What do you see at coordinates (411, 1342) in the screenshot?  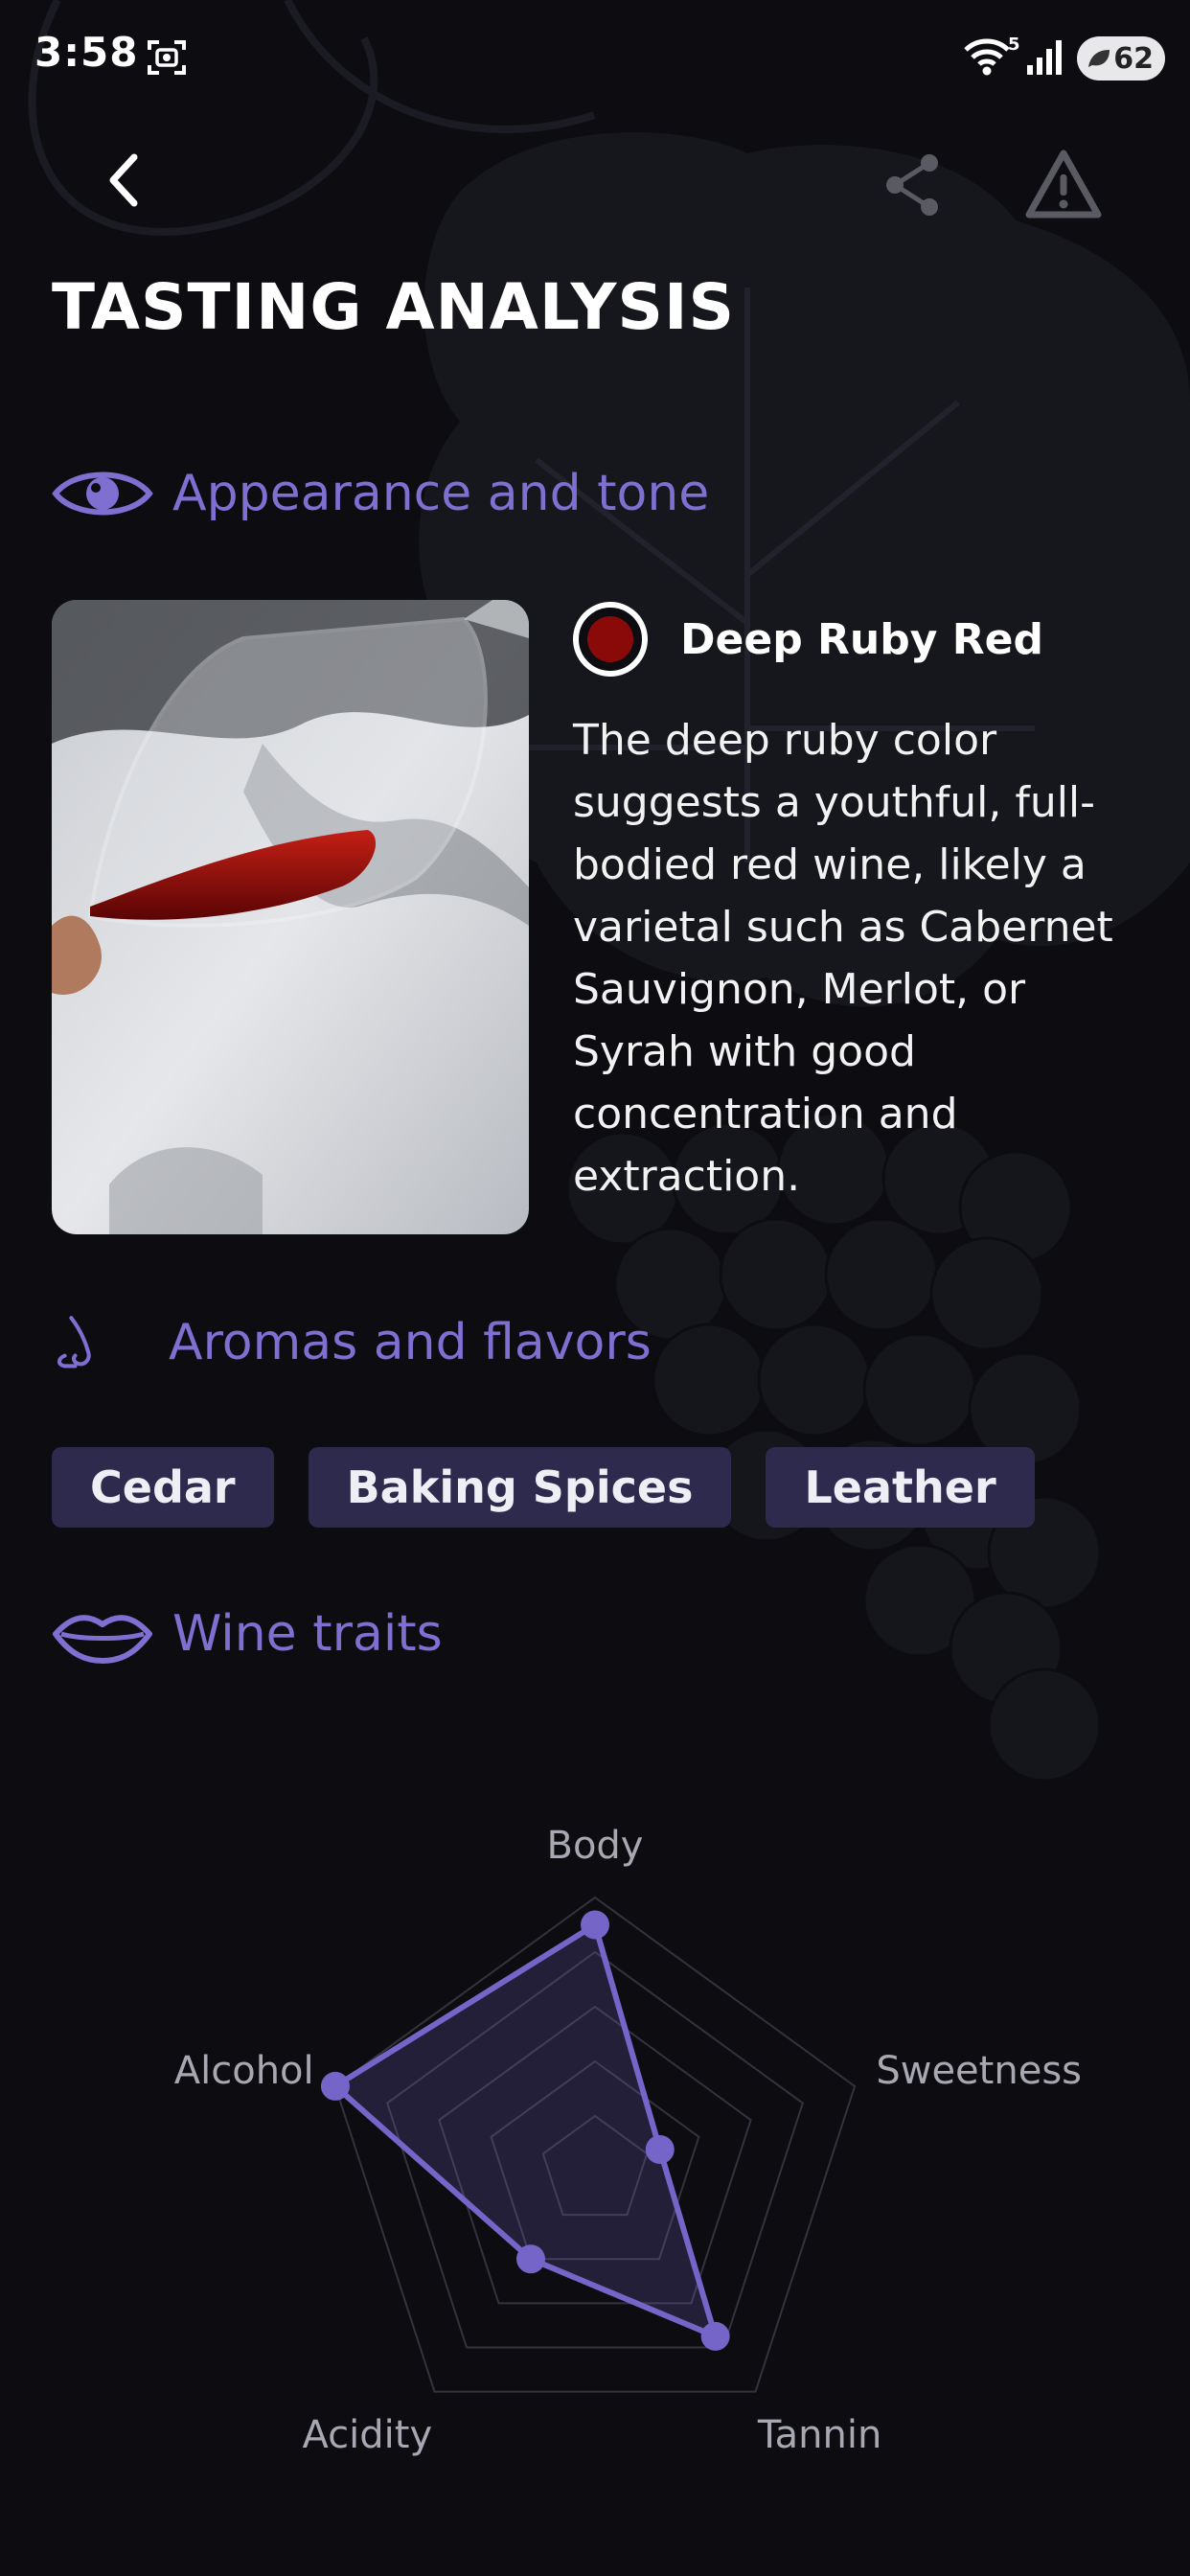 I see `aromas-section-label: Aromas and flavors` at bounding box center [411, 1342].